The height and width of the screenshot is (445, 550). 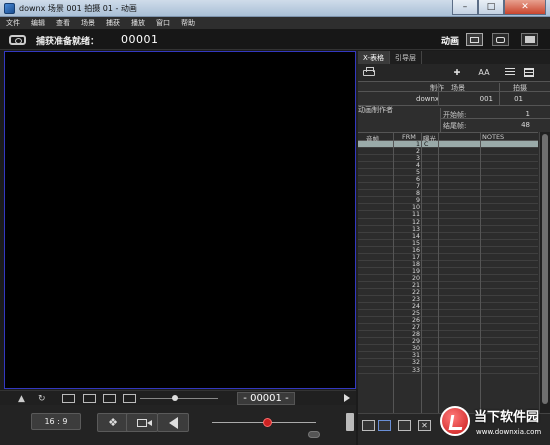 I want to click on xsheet-row: 5, so click(x=448, y=173).